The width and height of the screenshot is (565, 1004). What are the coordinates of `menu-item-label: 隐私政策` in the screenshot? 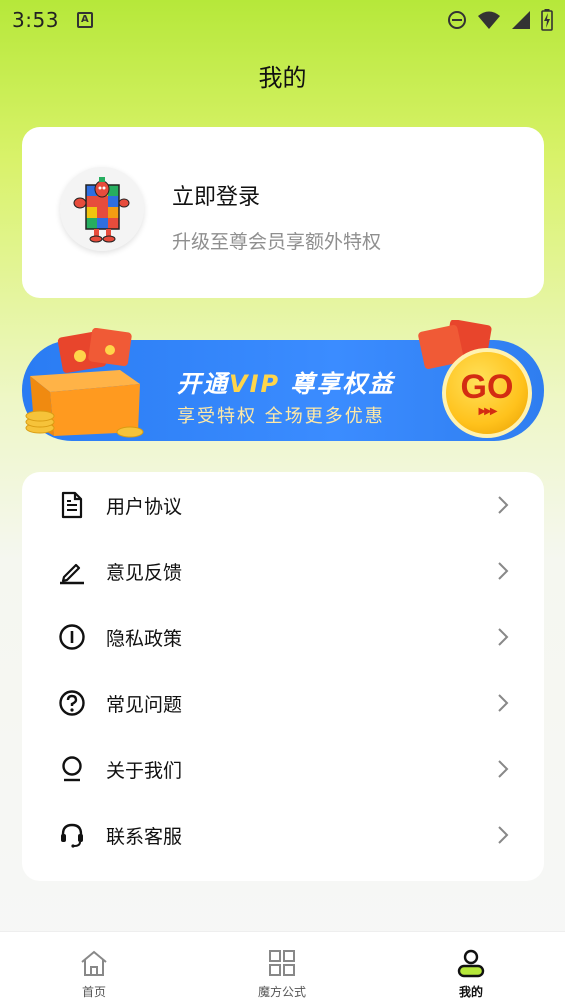 It's located at (144, 638).